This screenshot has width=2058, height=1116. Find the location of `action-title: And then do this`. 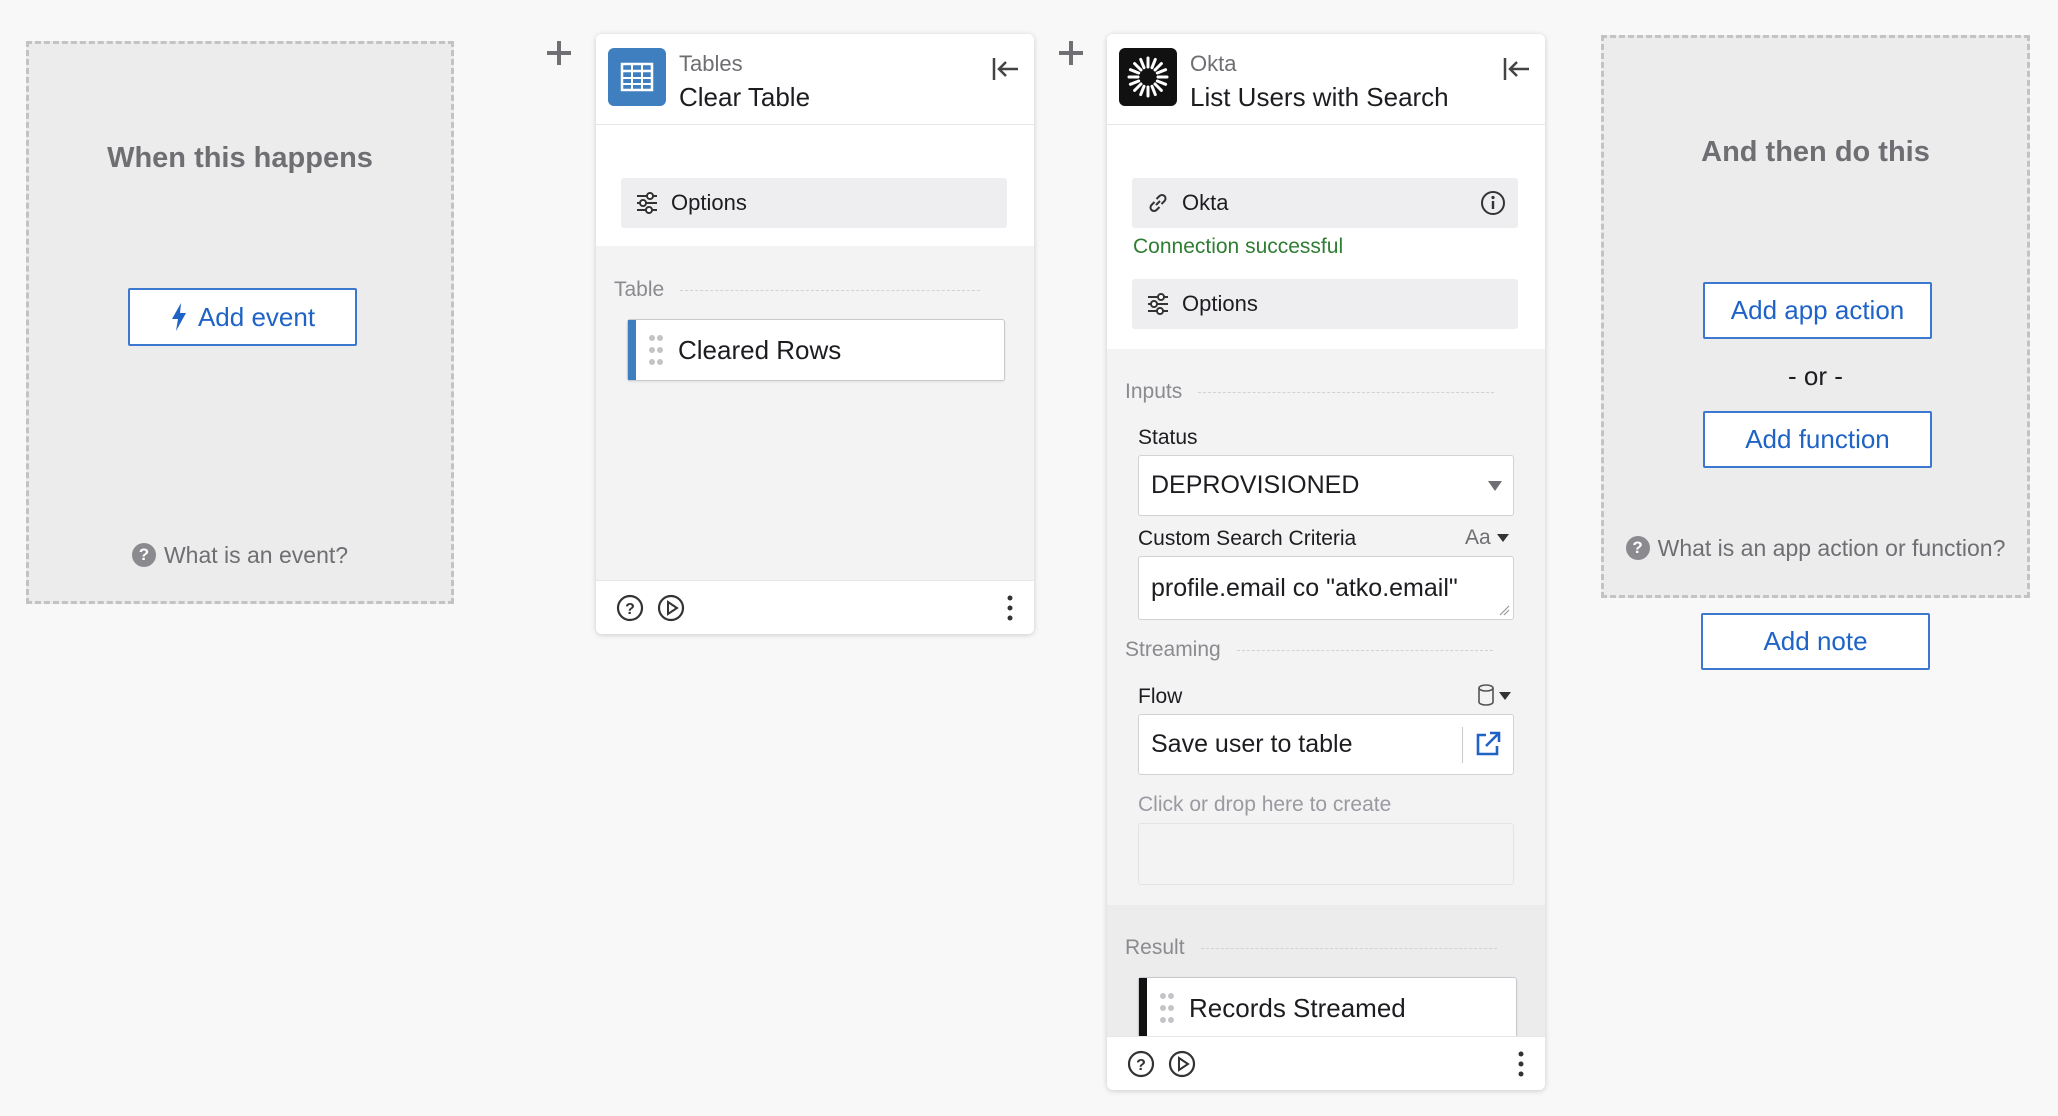

action-title: And then do this is located at coordinates (1815, 152).